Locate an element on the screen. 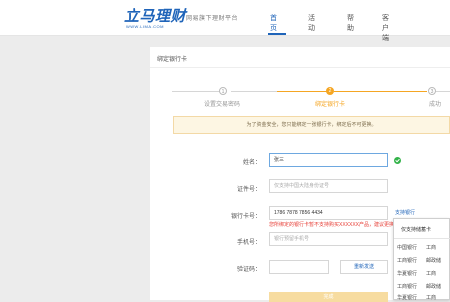  dropdown-title: 仅支持储蓄卡 is located at coordinates (416, 230).